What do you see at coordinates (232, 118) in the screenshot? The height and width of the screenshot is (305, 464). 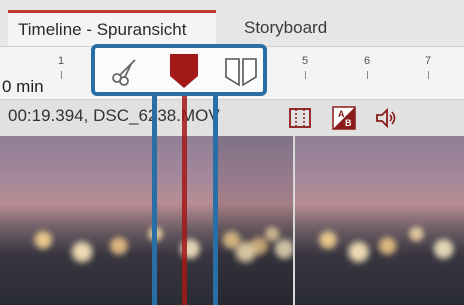 I see `clip-info-bar: 00:19.394, DSC_6238.MOV A B` at bounding box center [232, 118].